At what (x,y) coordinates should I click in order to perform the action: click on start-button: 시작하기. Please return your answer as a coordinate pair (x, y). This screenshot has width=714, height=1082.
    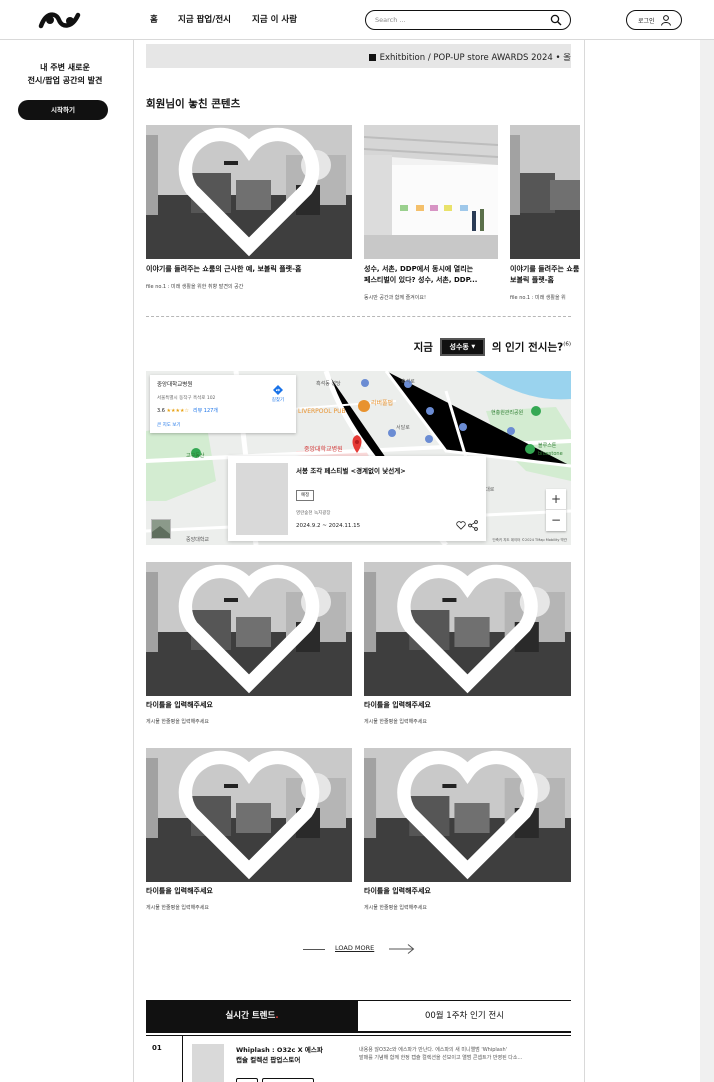
    Looking at the image, I should click on (63, 110).